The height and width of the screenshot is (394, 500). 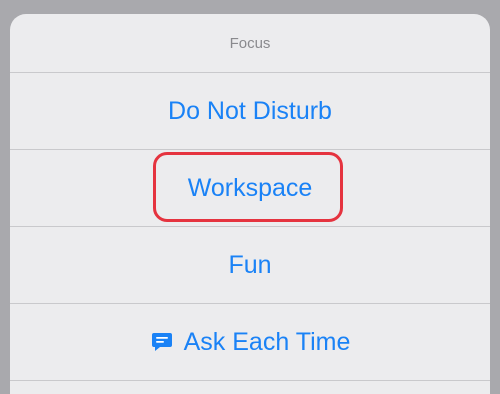 I want to click on option-label: Workspace, so click(x=250, y=187).